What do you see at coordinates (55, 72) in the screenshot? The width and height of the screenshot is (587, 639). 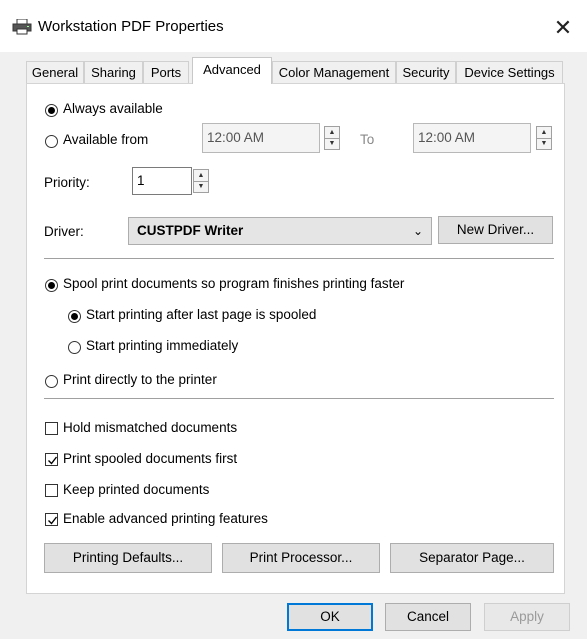 I see `tab-general: General` at bounding box center [55, 72].